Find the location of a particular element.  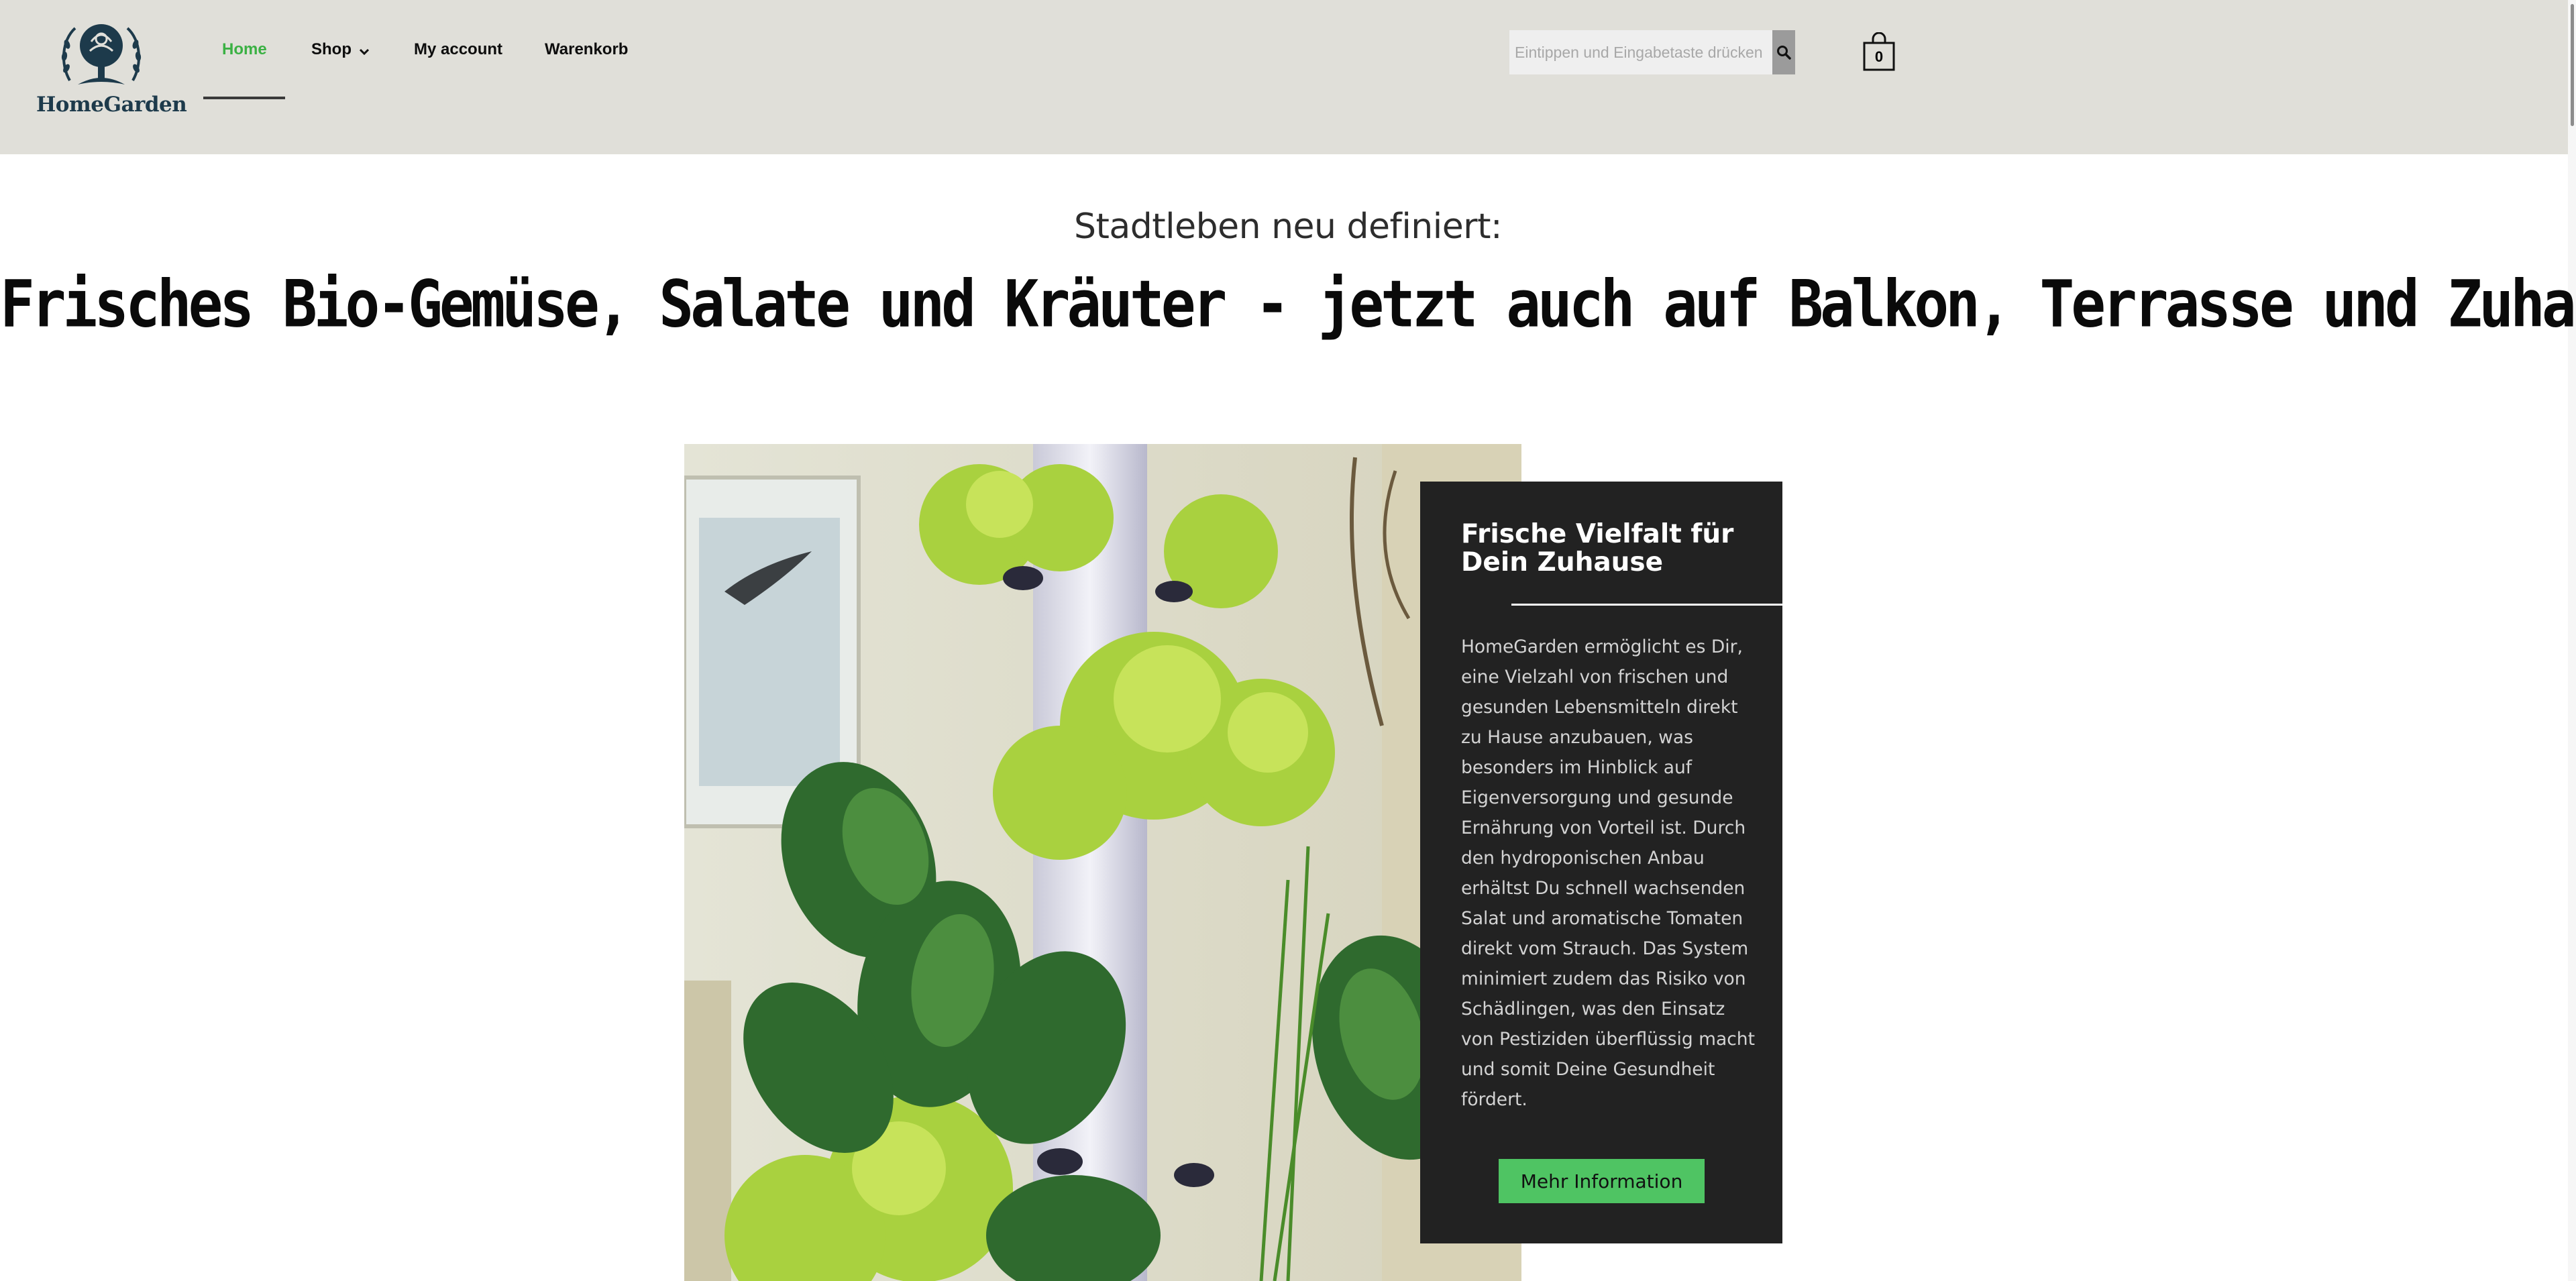

card-divider is located at coordinates (1646, 605).